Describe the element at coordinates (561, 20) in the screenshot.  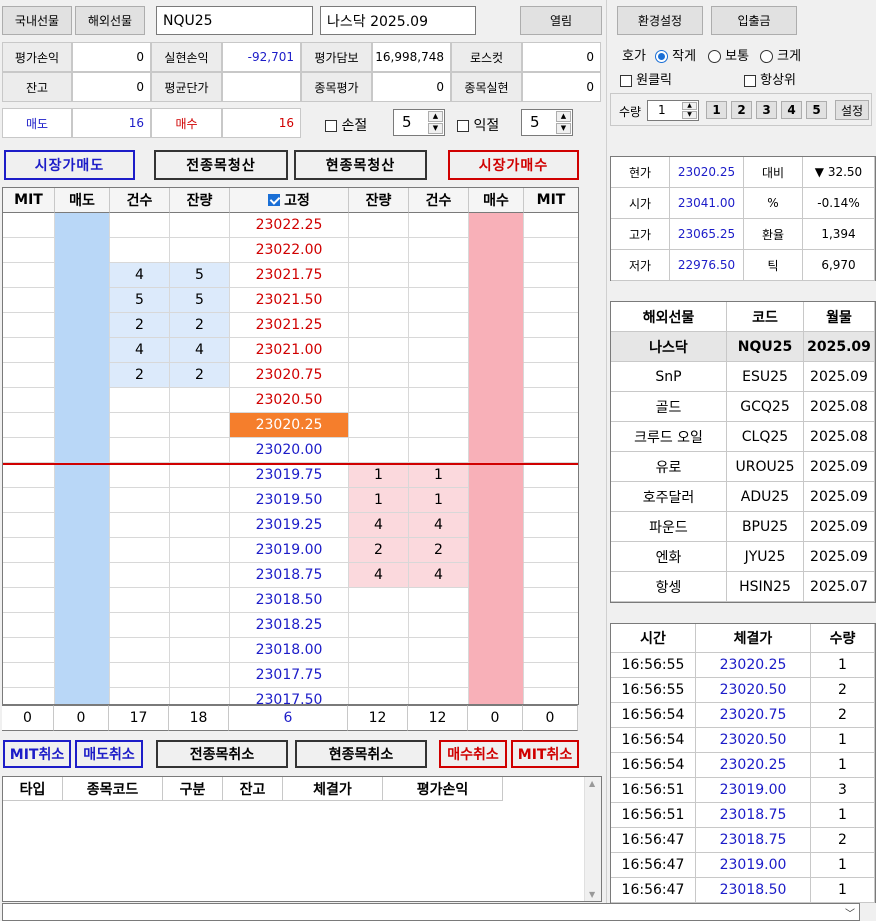
I see `open-button: 열림` at that location.